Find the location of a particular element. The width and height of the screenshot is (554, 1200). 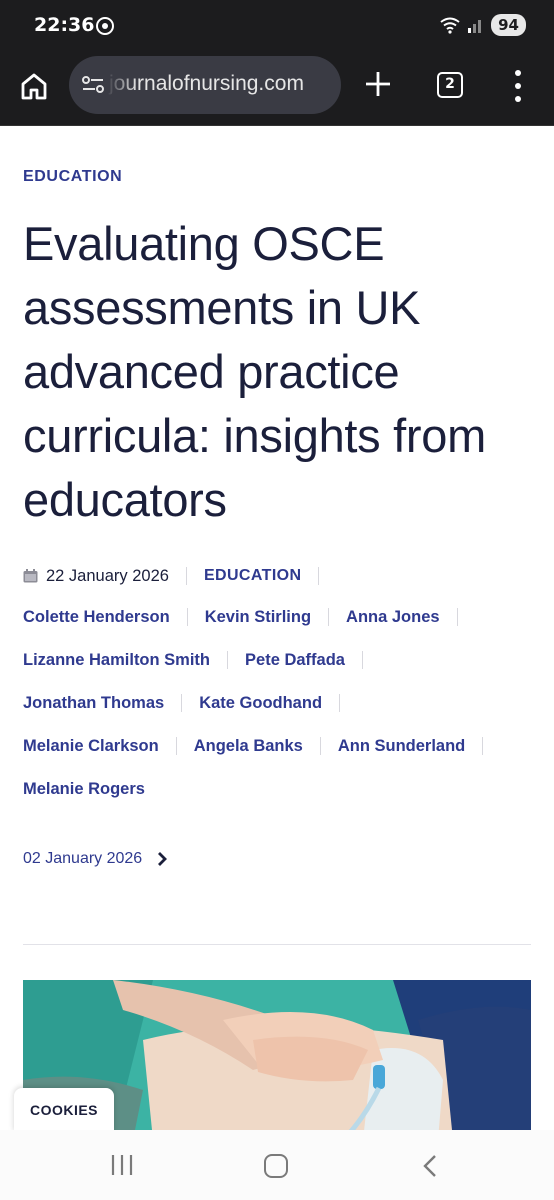

publish-date: 22 January 2026 is located at coordinates (107, 575).